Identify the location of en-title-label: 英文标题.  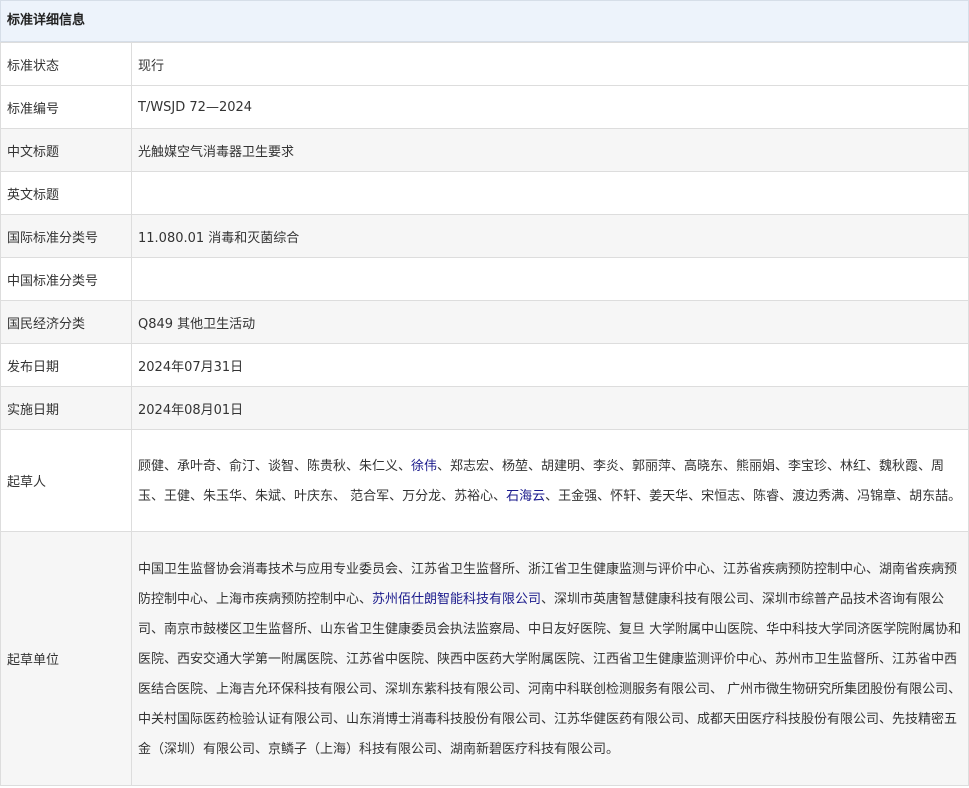
(66, 193).